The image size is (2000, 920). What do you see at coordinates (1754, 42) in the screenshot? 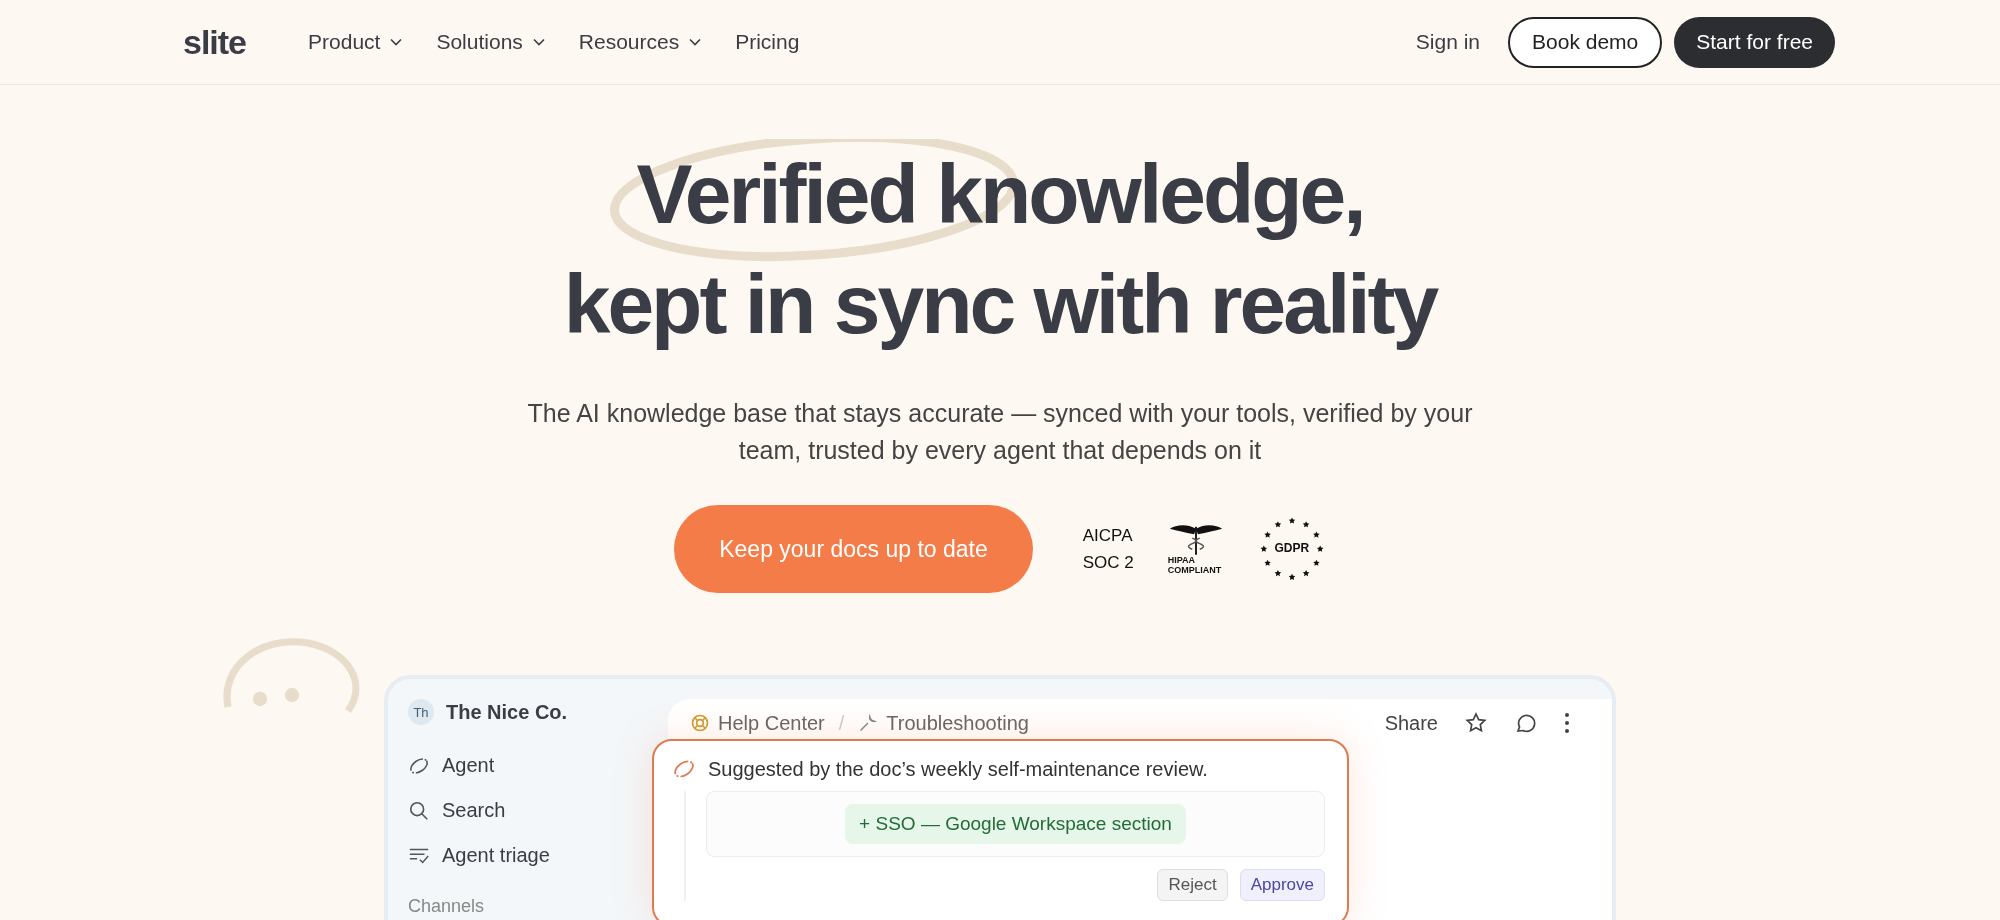
I see `start-free-button: Start for free` at bounding box center [1754, 42].